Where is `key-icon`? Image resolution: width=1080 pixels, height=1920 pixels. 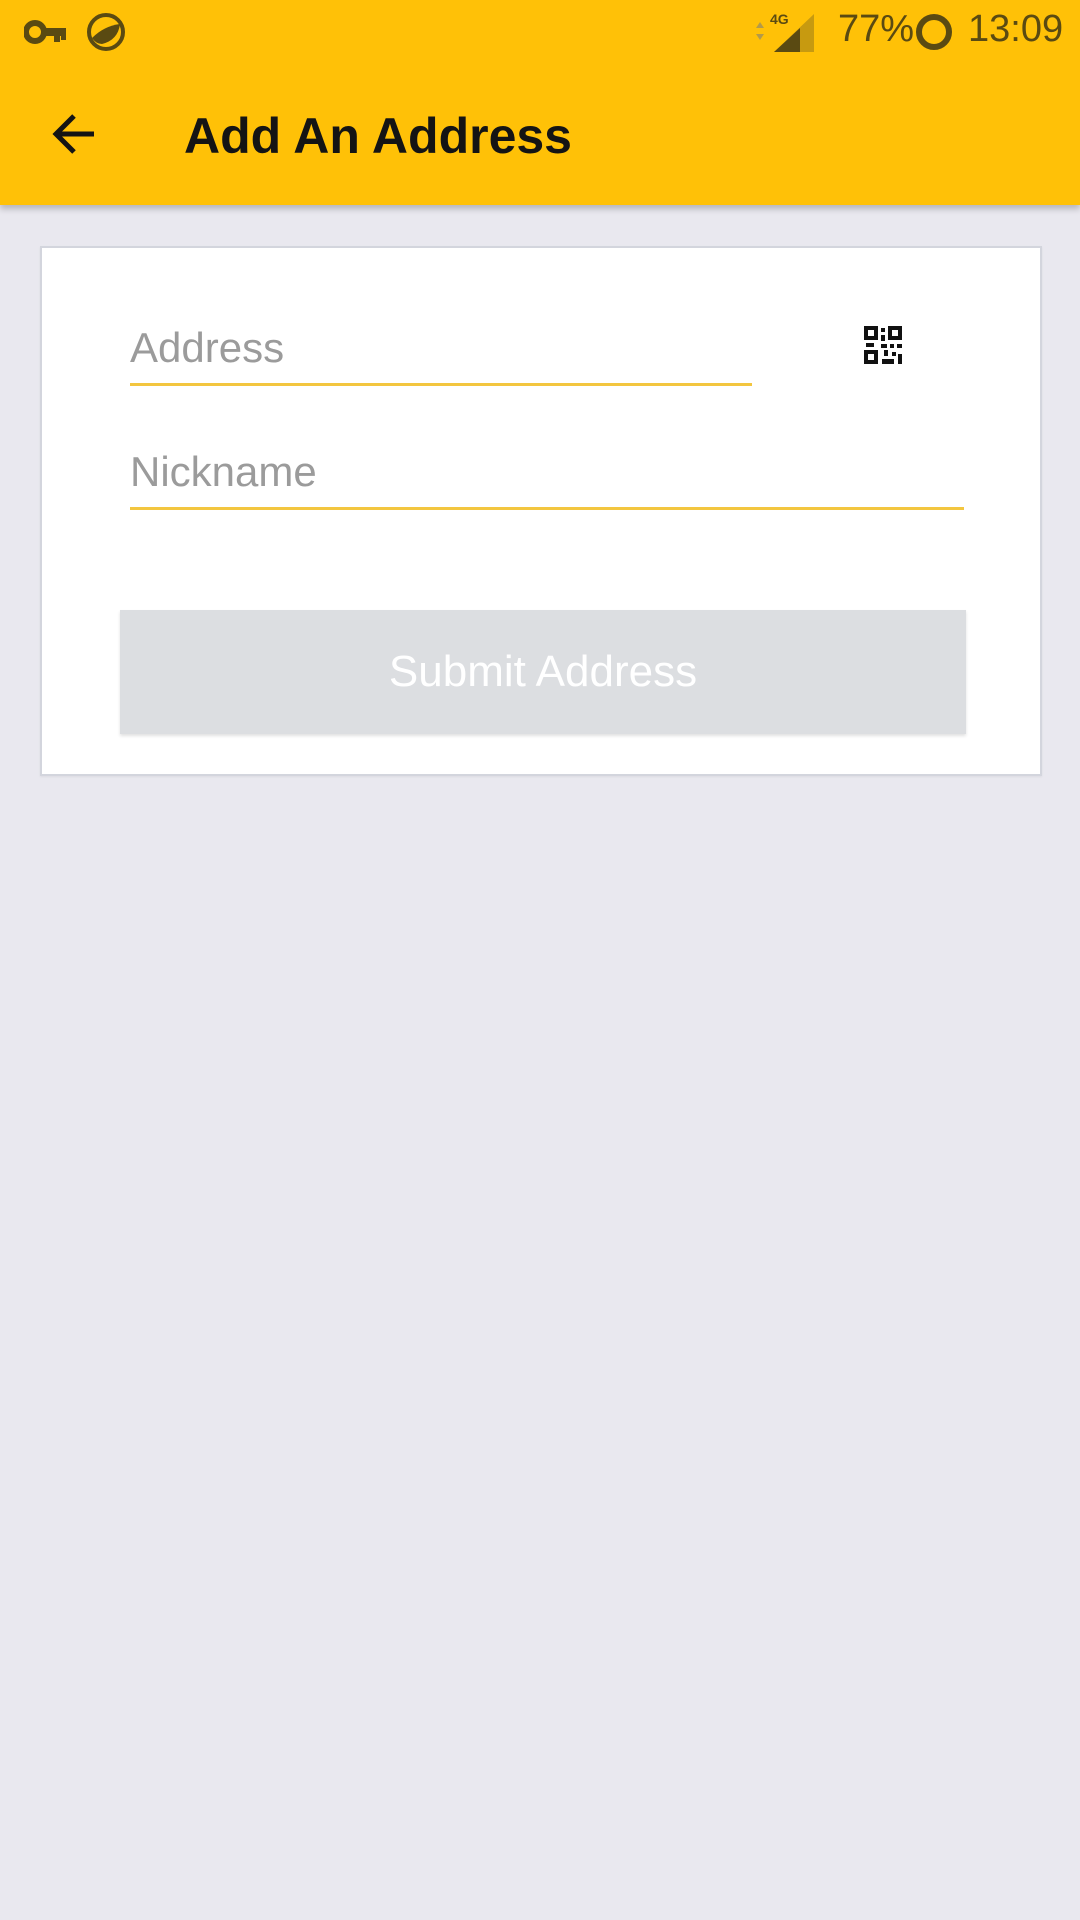
key-icon is located at coordinates (45, 32).